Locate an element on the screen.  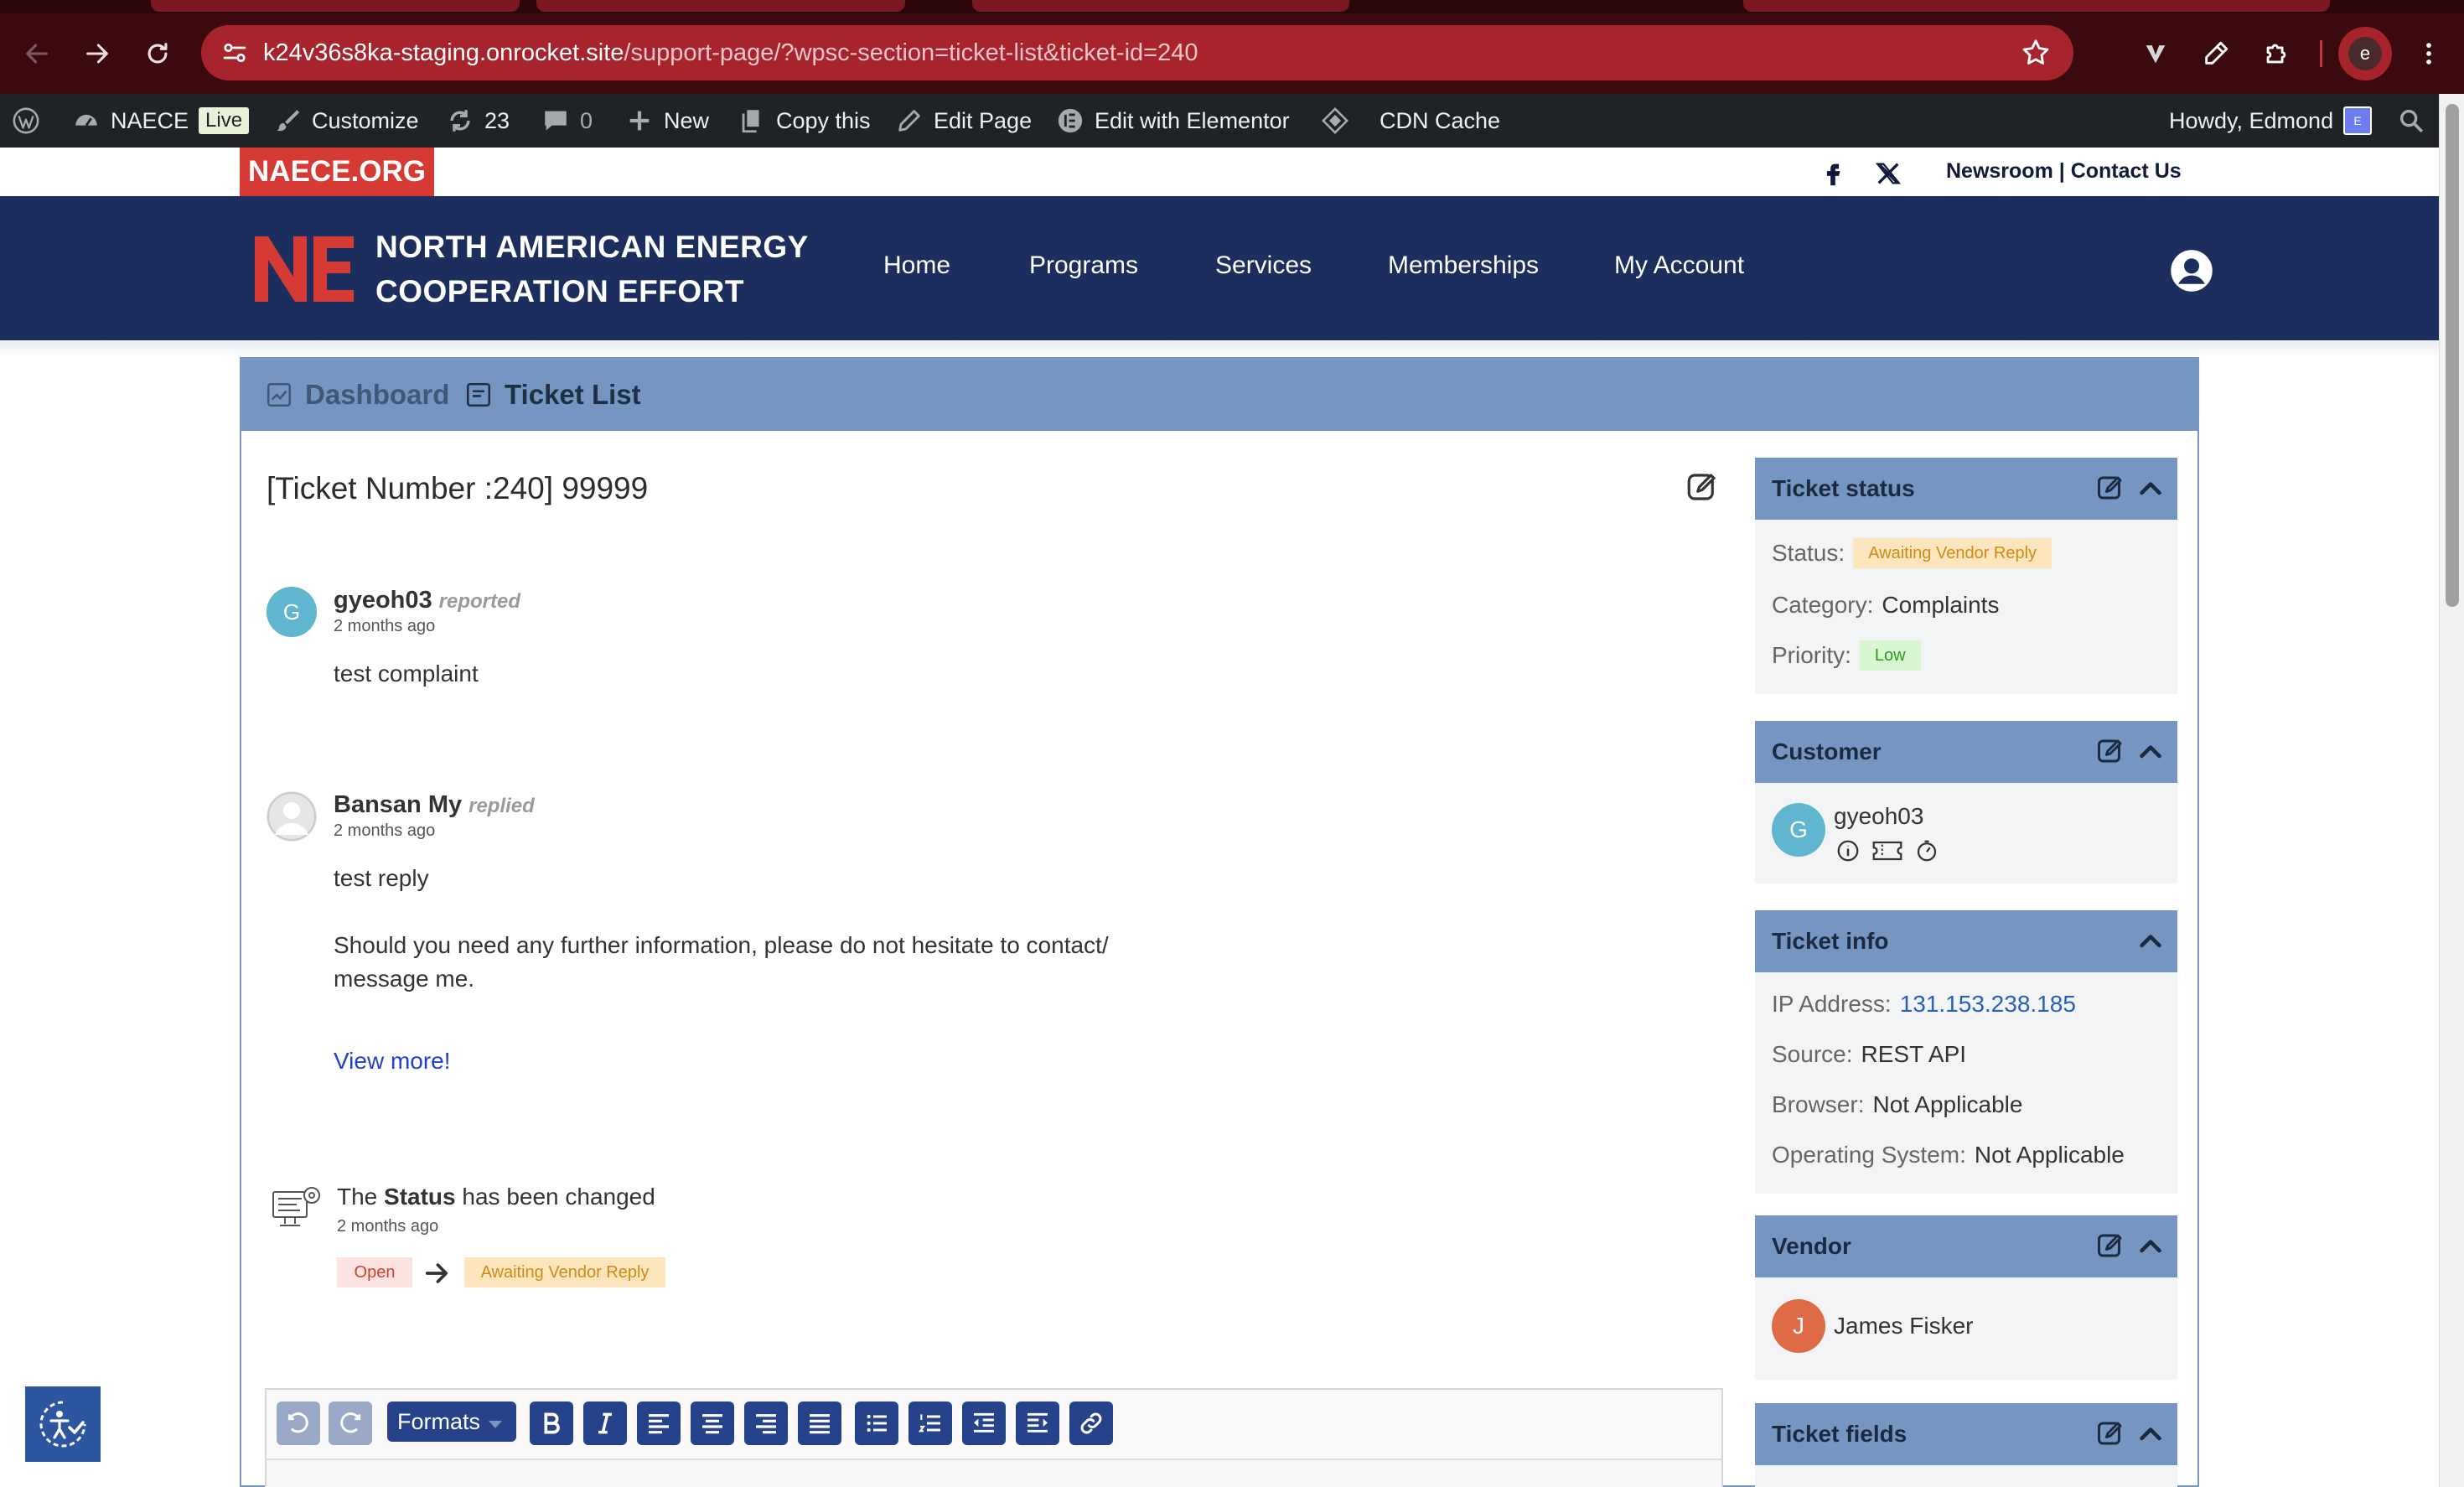
wp-copy-this-label: Copy this is located at coordinates (823, 120).